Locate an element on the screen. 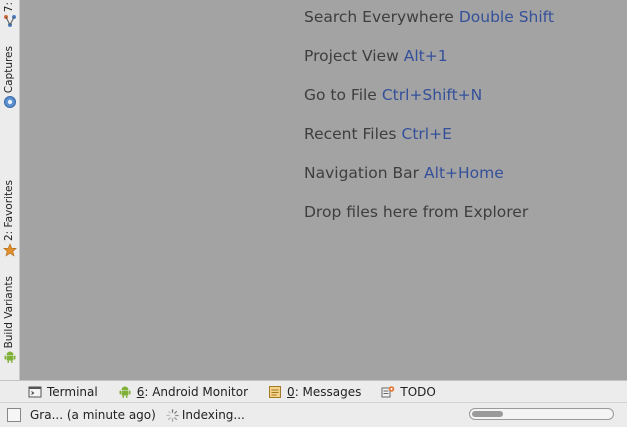  tab-android-monitor-label: : Android Monitor is located at coordinates (196, 392).